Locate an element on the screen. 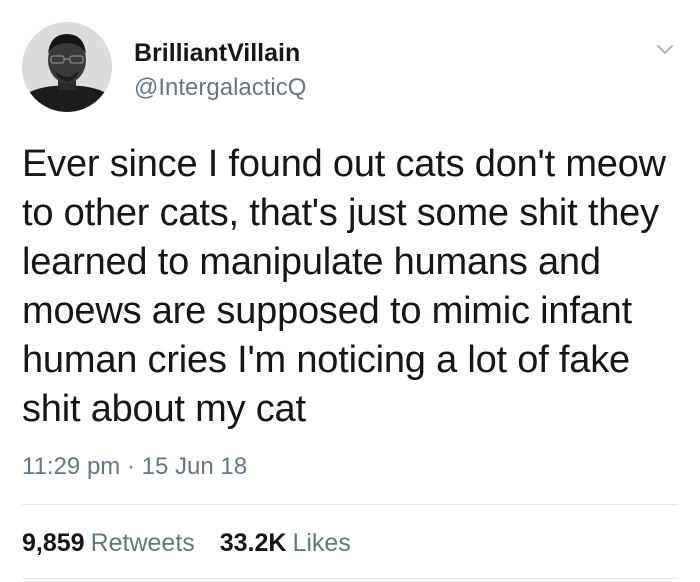  retweets-stat: 9,859 Retweets is located at coordinates (108, 543).